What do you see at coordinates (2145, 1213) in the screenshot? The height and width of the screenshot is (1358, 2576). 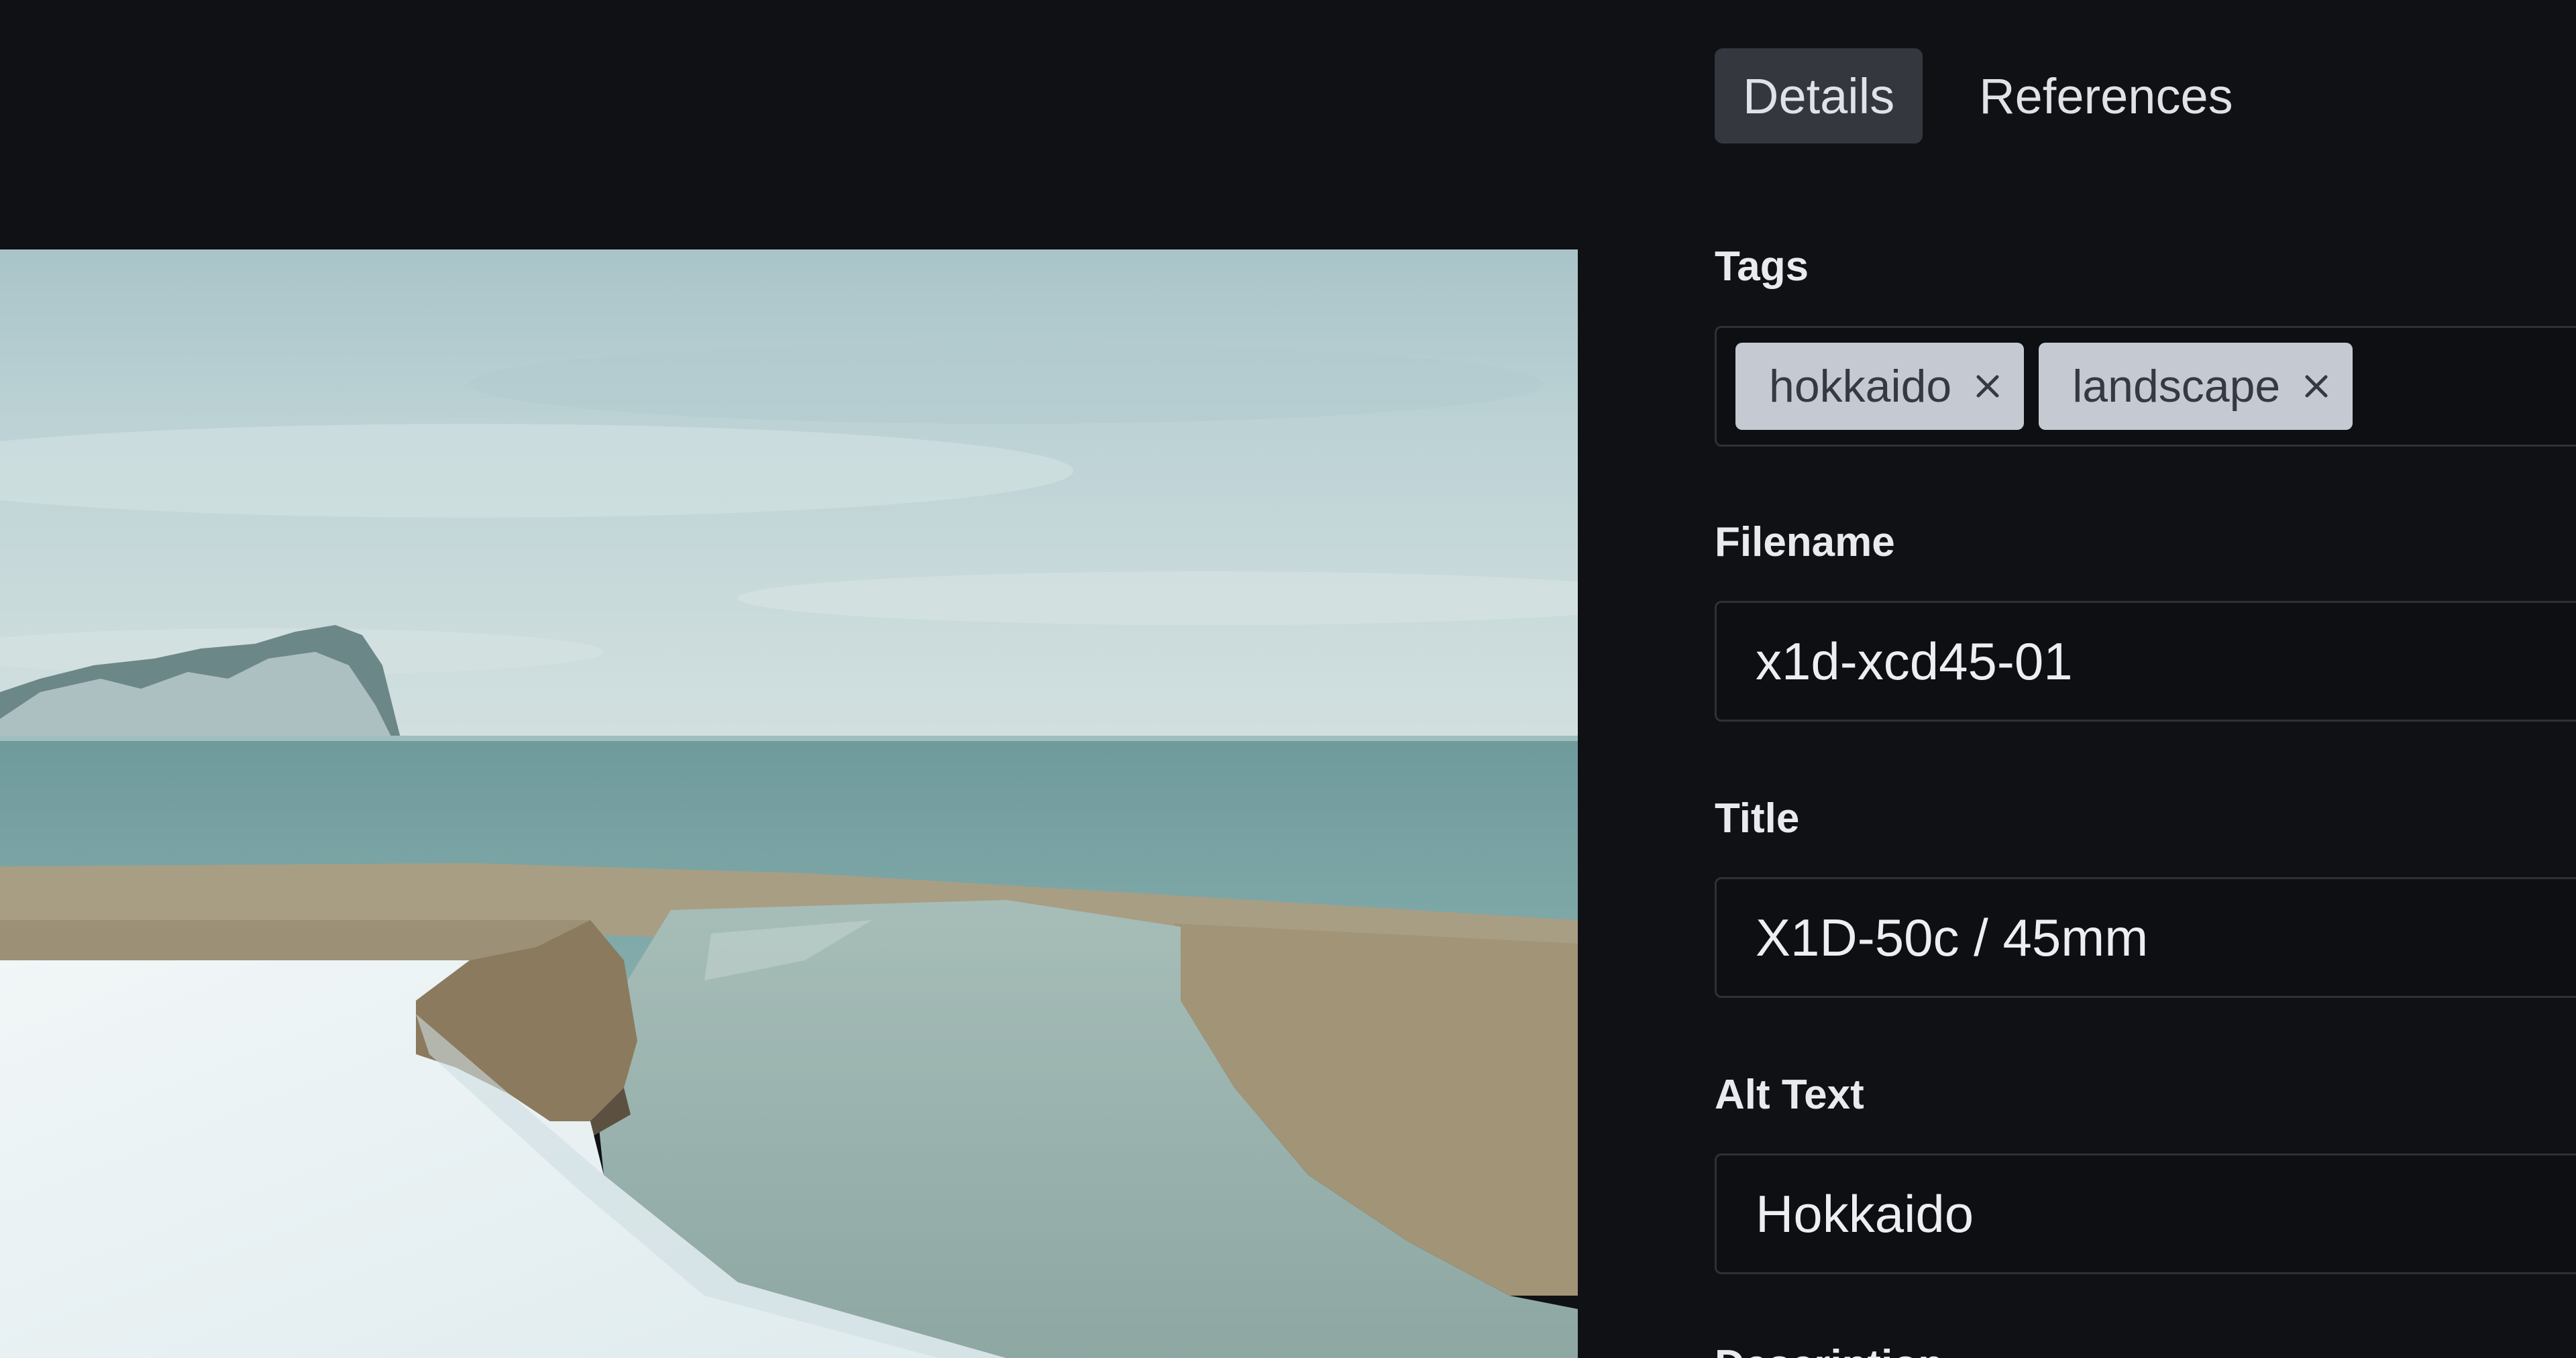 I see `alt-text-field: Hokkaido` at bounding box center [2145, 1213].